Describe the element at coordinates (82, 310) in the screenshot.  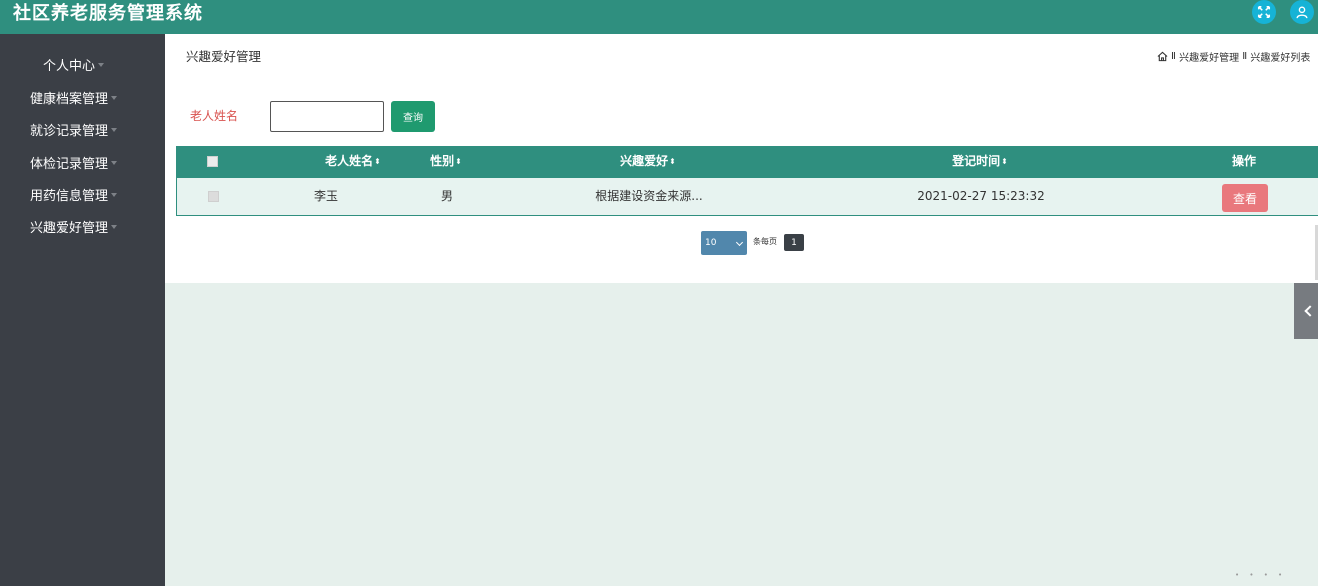
I see `sidebar: 个人中心 健康档案管理 就诊记录管理 体检记录管理 用药信息管理 兴趣爱好管理` at that location.